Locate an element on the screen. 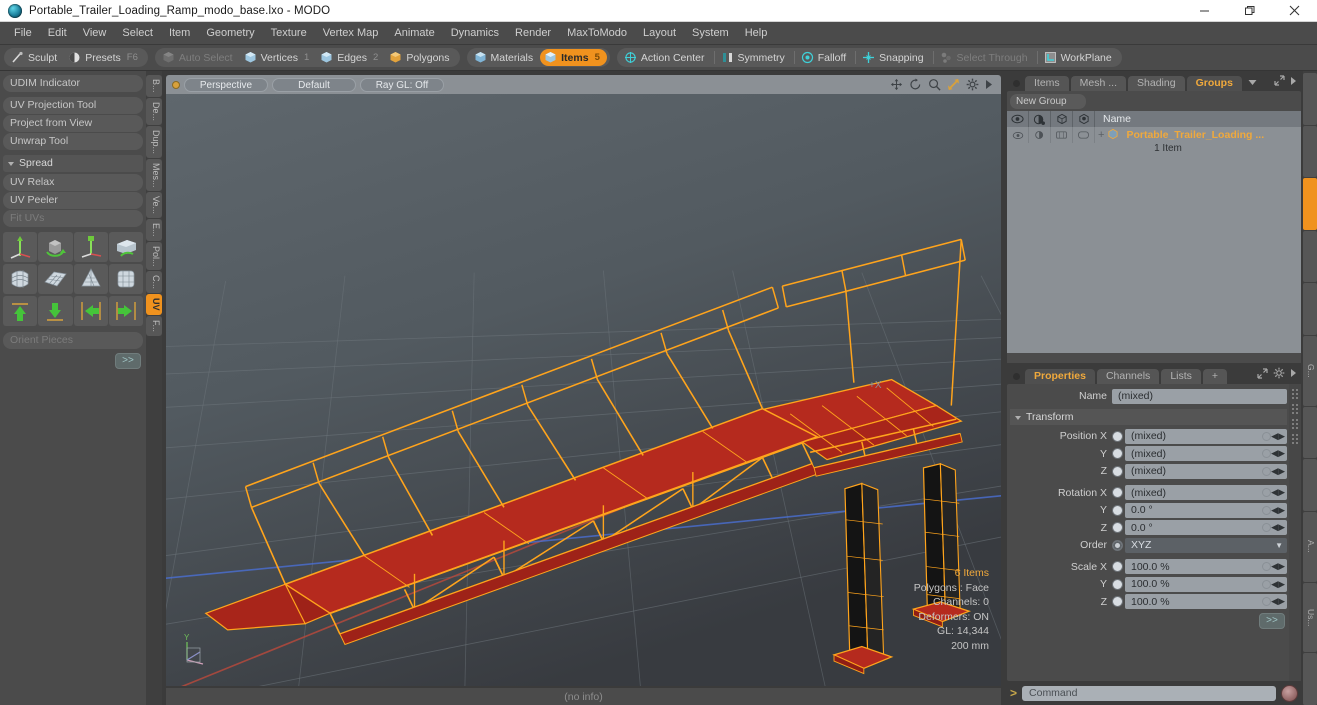 The height and width of the screenshot is (705, 1317). order-key-toggle is located at coordinates (1117, 545).